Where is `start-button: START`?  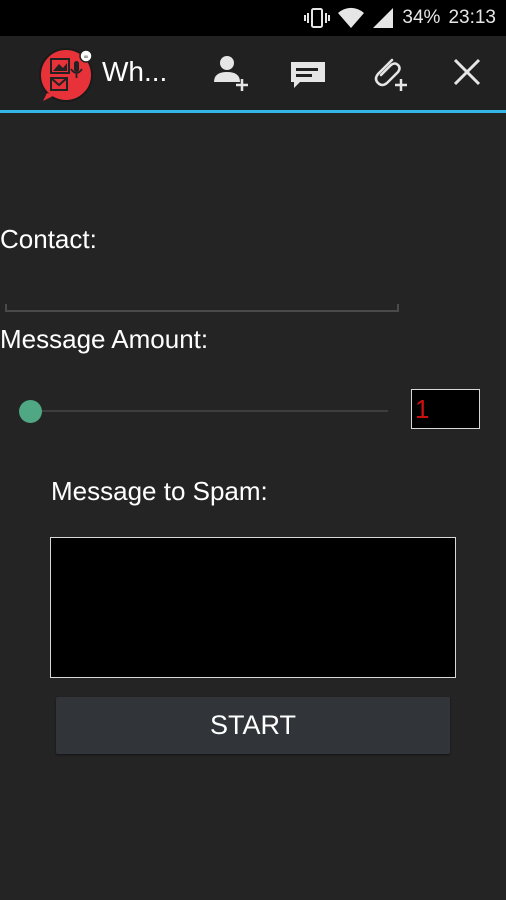 start-button: START is located at coordinates (253, 725).